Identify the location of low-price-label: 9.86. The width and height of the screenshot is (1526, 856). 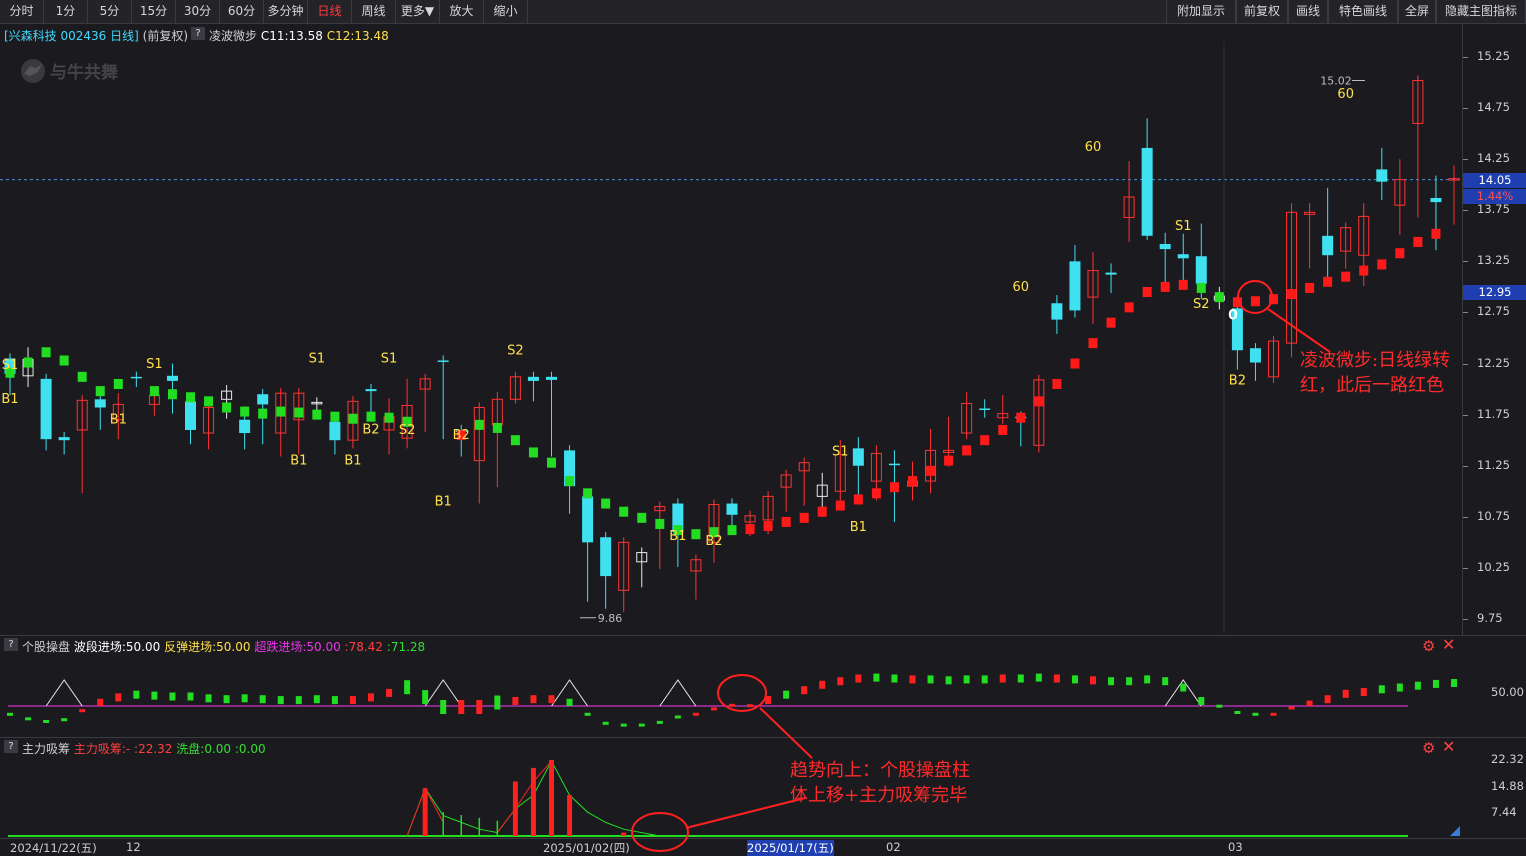
(610, 618).